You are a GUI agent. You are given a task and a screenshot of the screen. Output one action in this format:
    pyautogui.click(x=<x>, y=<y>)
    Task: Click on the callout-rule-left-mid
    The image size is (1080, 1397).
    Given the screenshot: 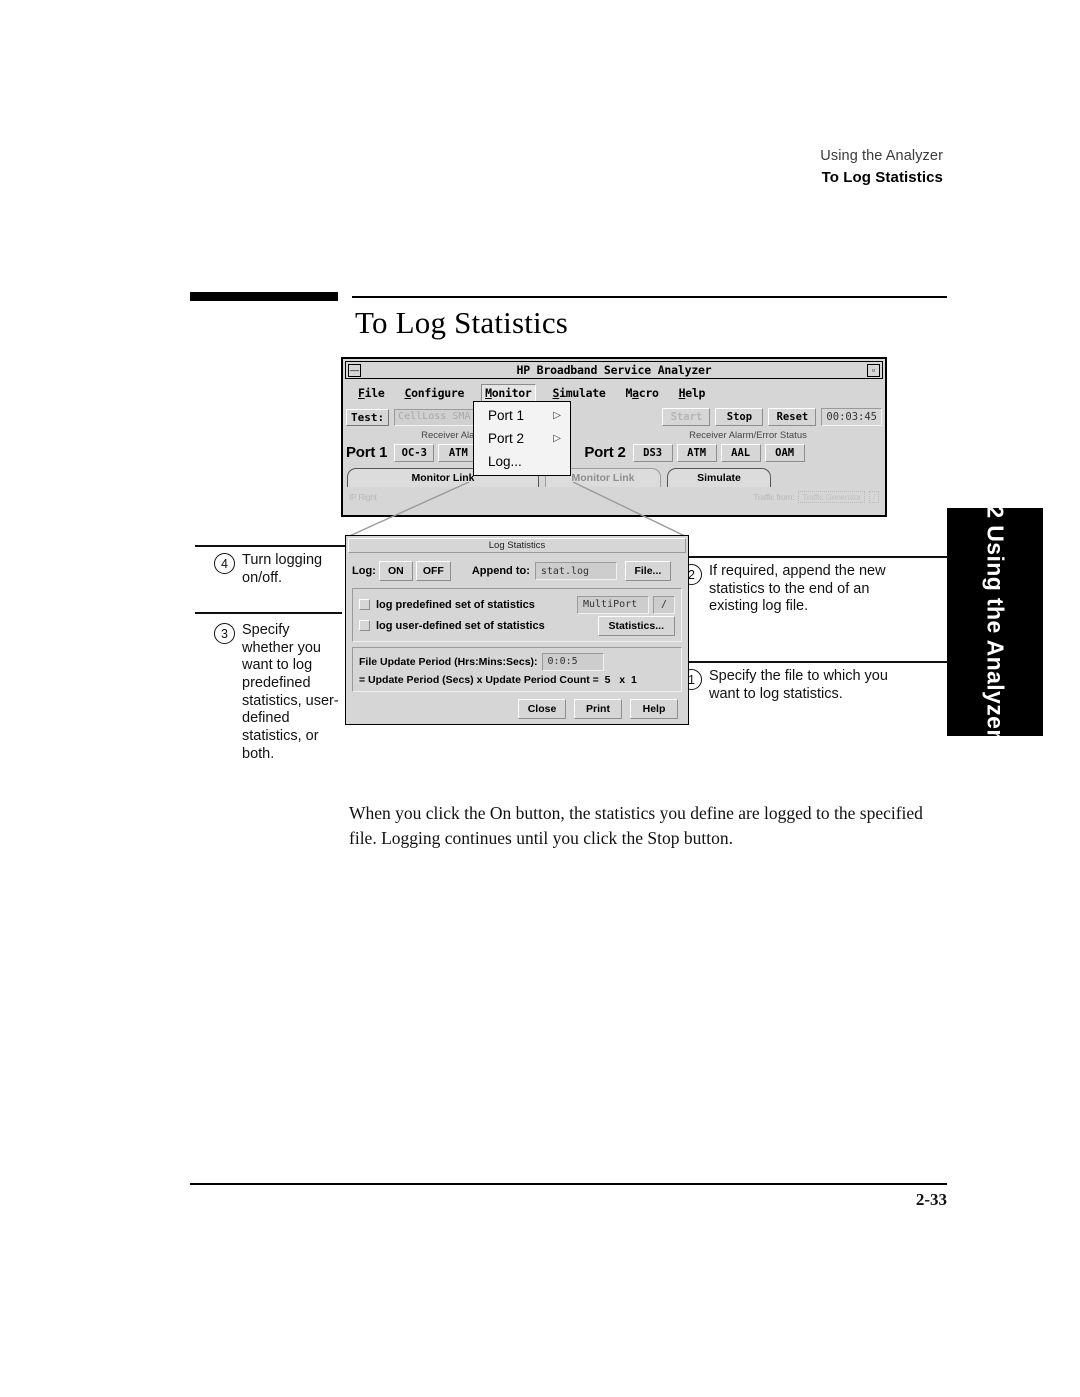 What is the action you would take?
    pyautogui.click(x=268, y=613)
    